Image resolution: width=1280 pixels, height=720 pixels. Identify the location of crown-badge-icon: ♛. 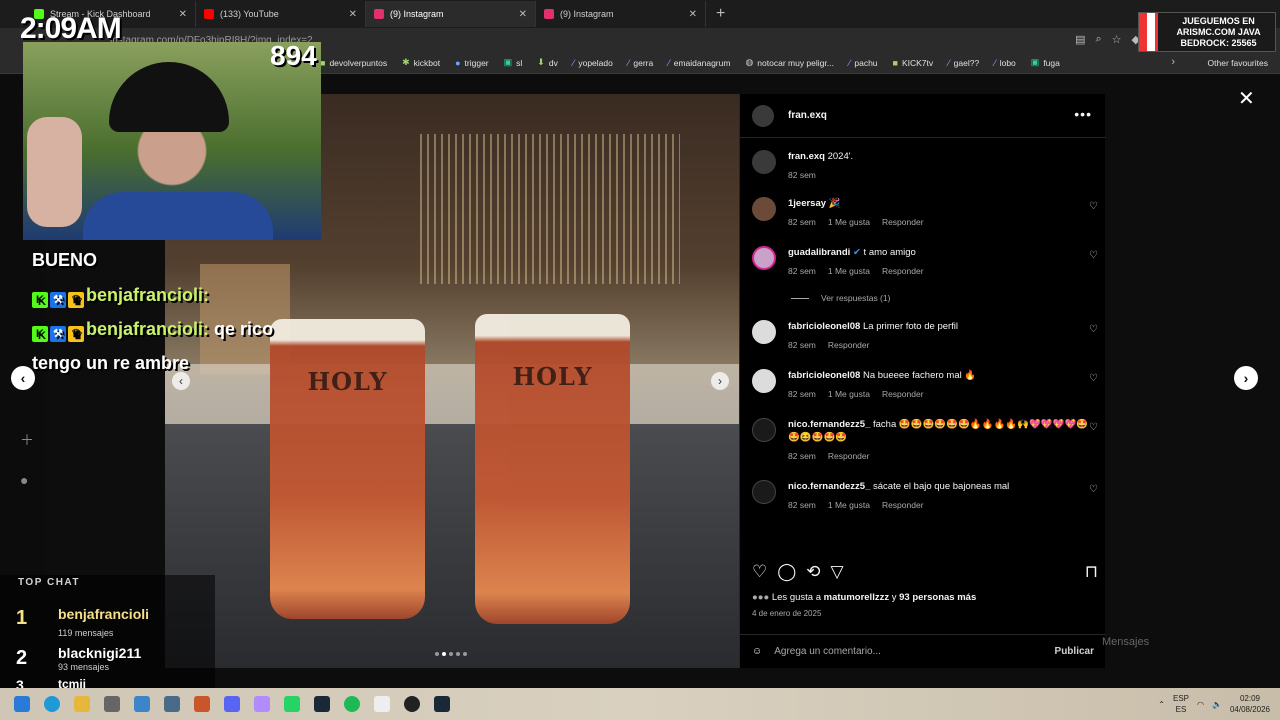
(76, 300).